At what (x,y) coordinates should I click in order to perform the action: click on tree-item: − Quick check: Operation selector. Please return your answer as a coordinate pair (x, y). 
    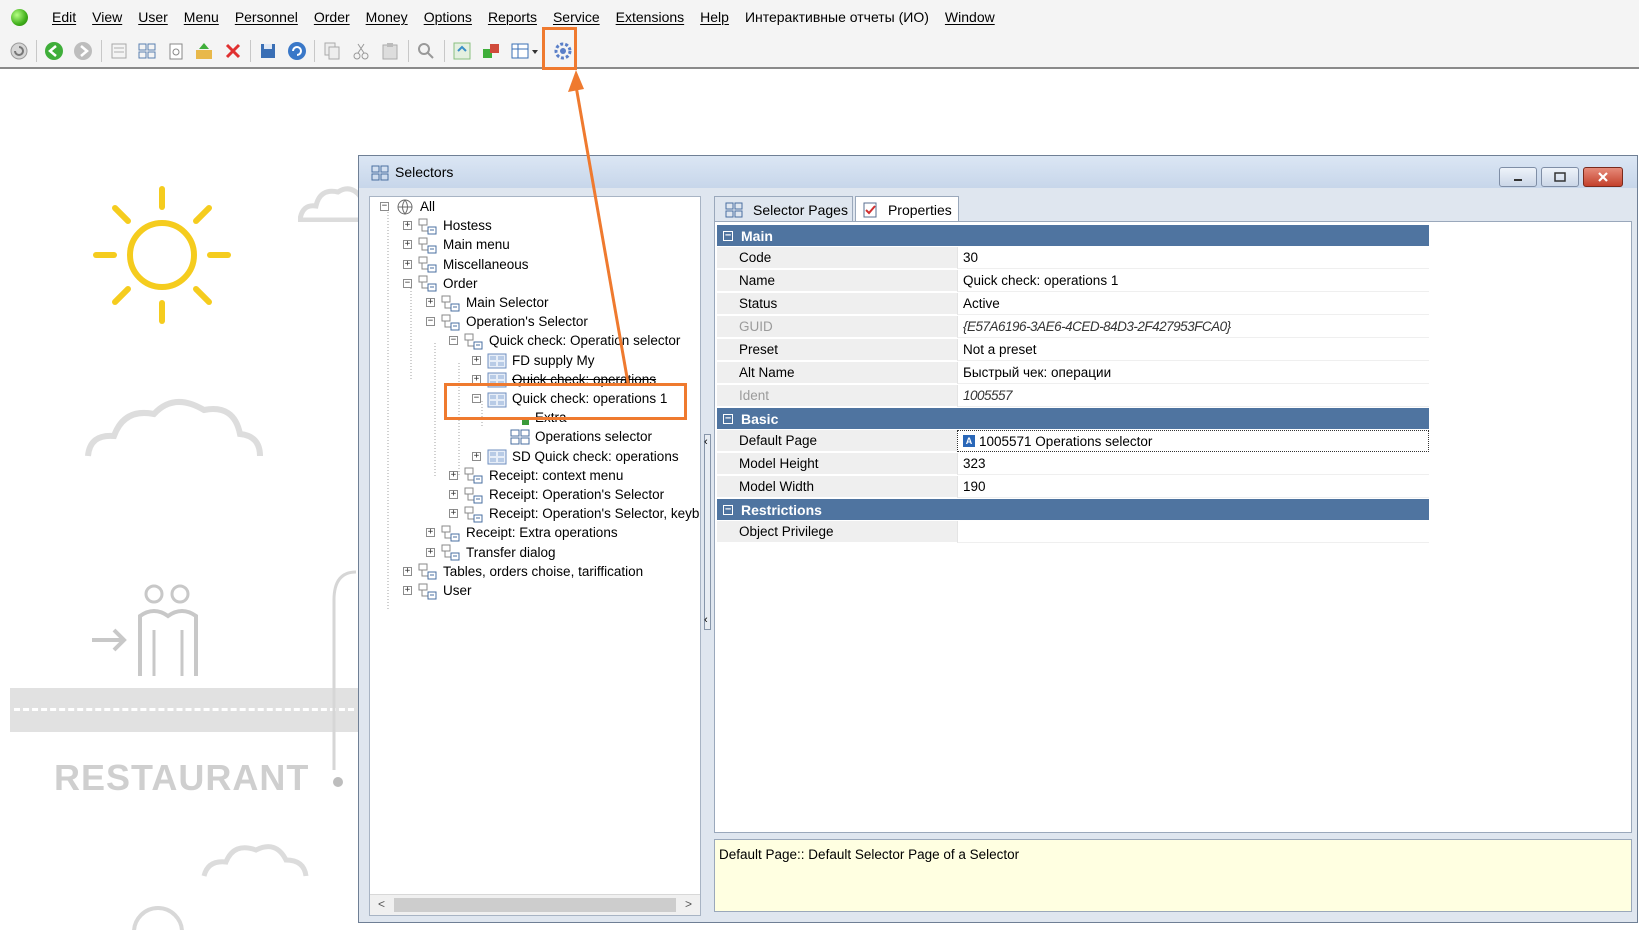
    Looking at the image, I should click on (564, 340).